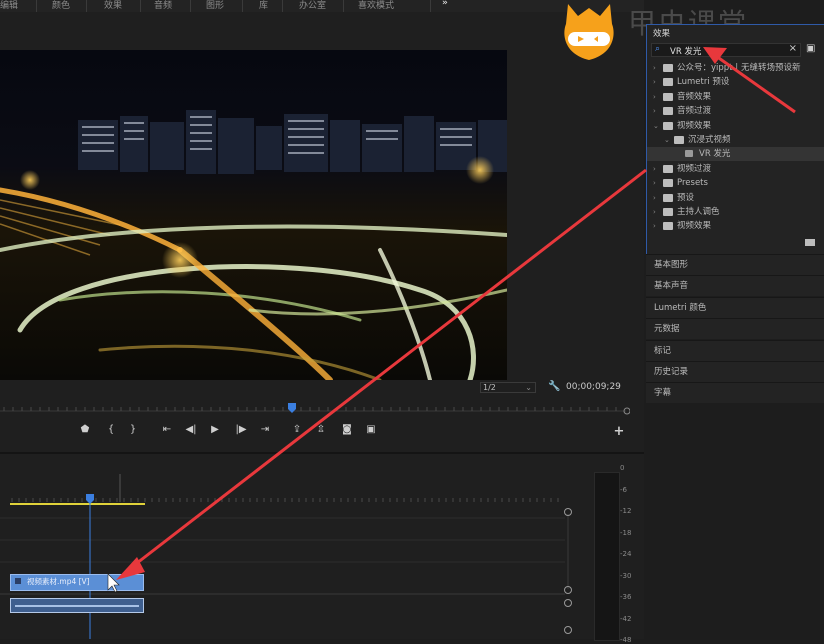  What do you see at coordinates (191, 429) in the screenshot?
I see `step-back-button: ◀|` at bounding box center [191, 429].